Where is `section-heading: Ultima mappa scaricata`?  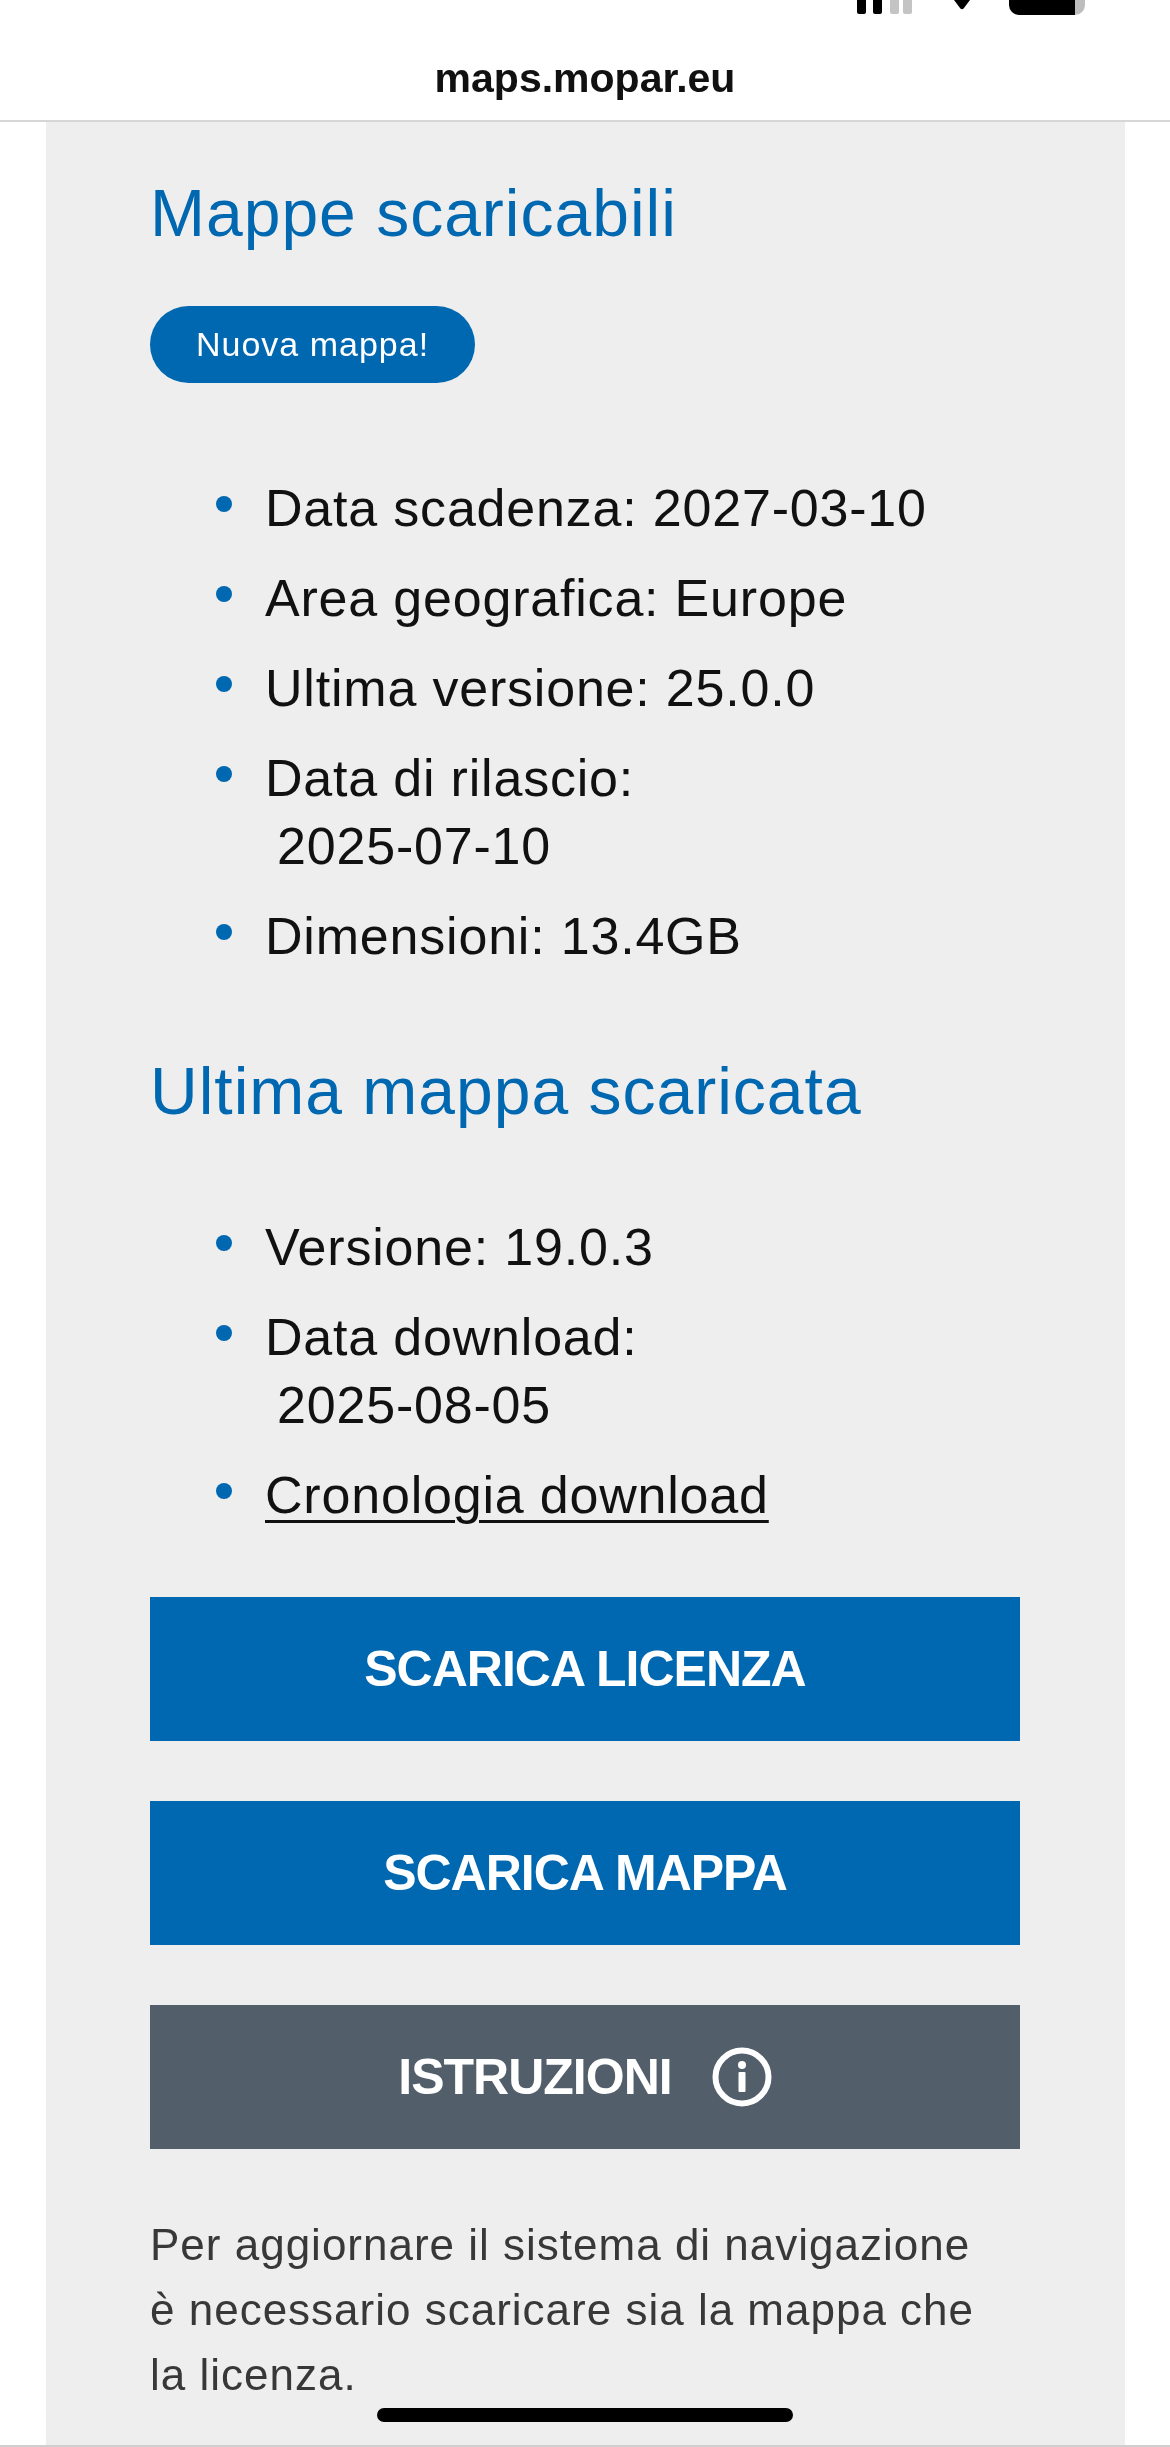
section-heading: Ultima mappa scaricata is located at coordinates (506, 1091).